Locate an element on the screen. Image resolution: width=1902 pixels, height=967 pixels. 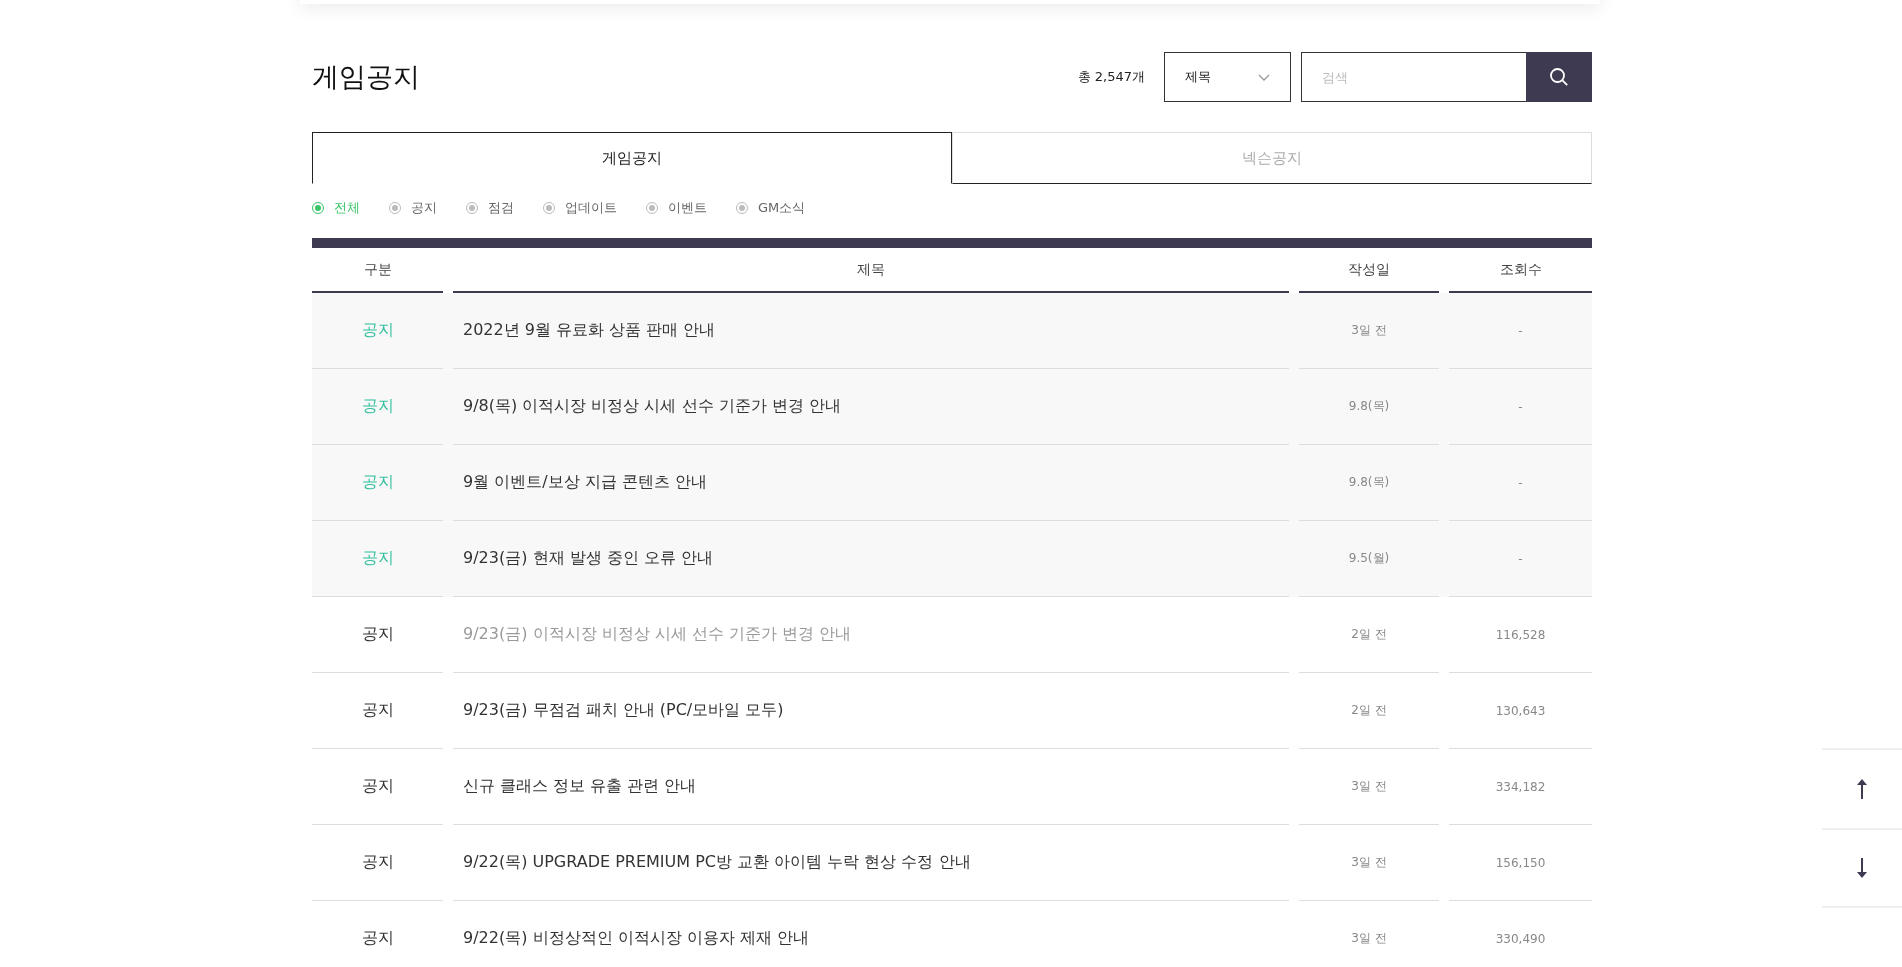
table-row: 공지 신규 클래스 정보 유출 관련 안내 3일 전 334,182 is located at coordinates (952, 787).